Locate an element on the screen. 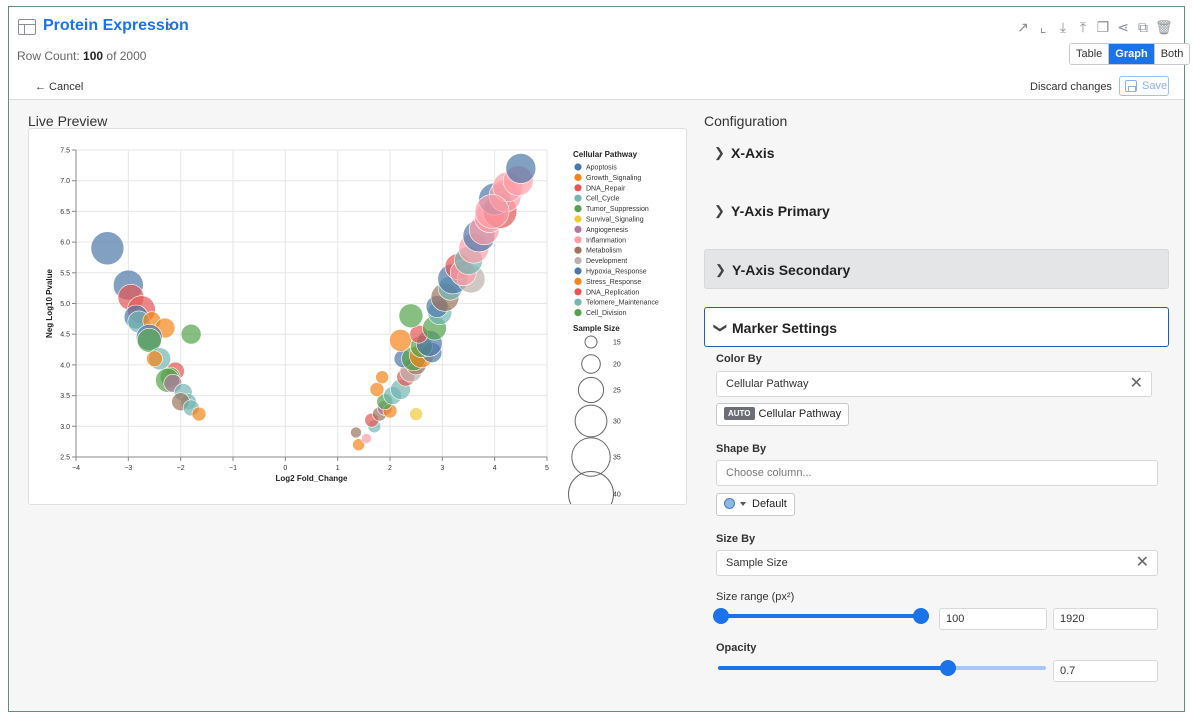 The width and height of the screenshot is (1193, 720). color-by-select: Cellular Pathway ✕ is located at coordinates (934, 384).